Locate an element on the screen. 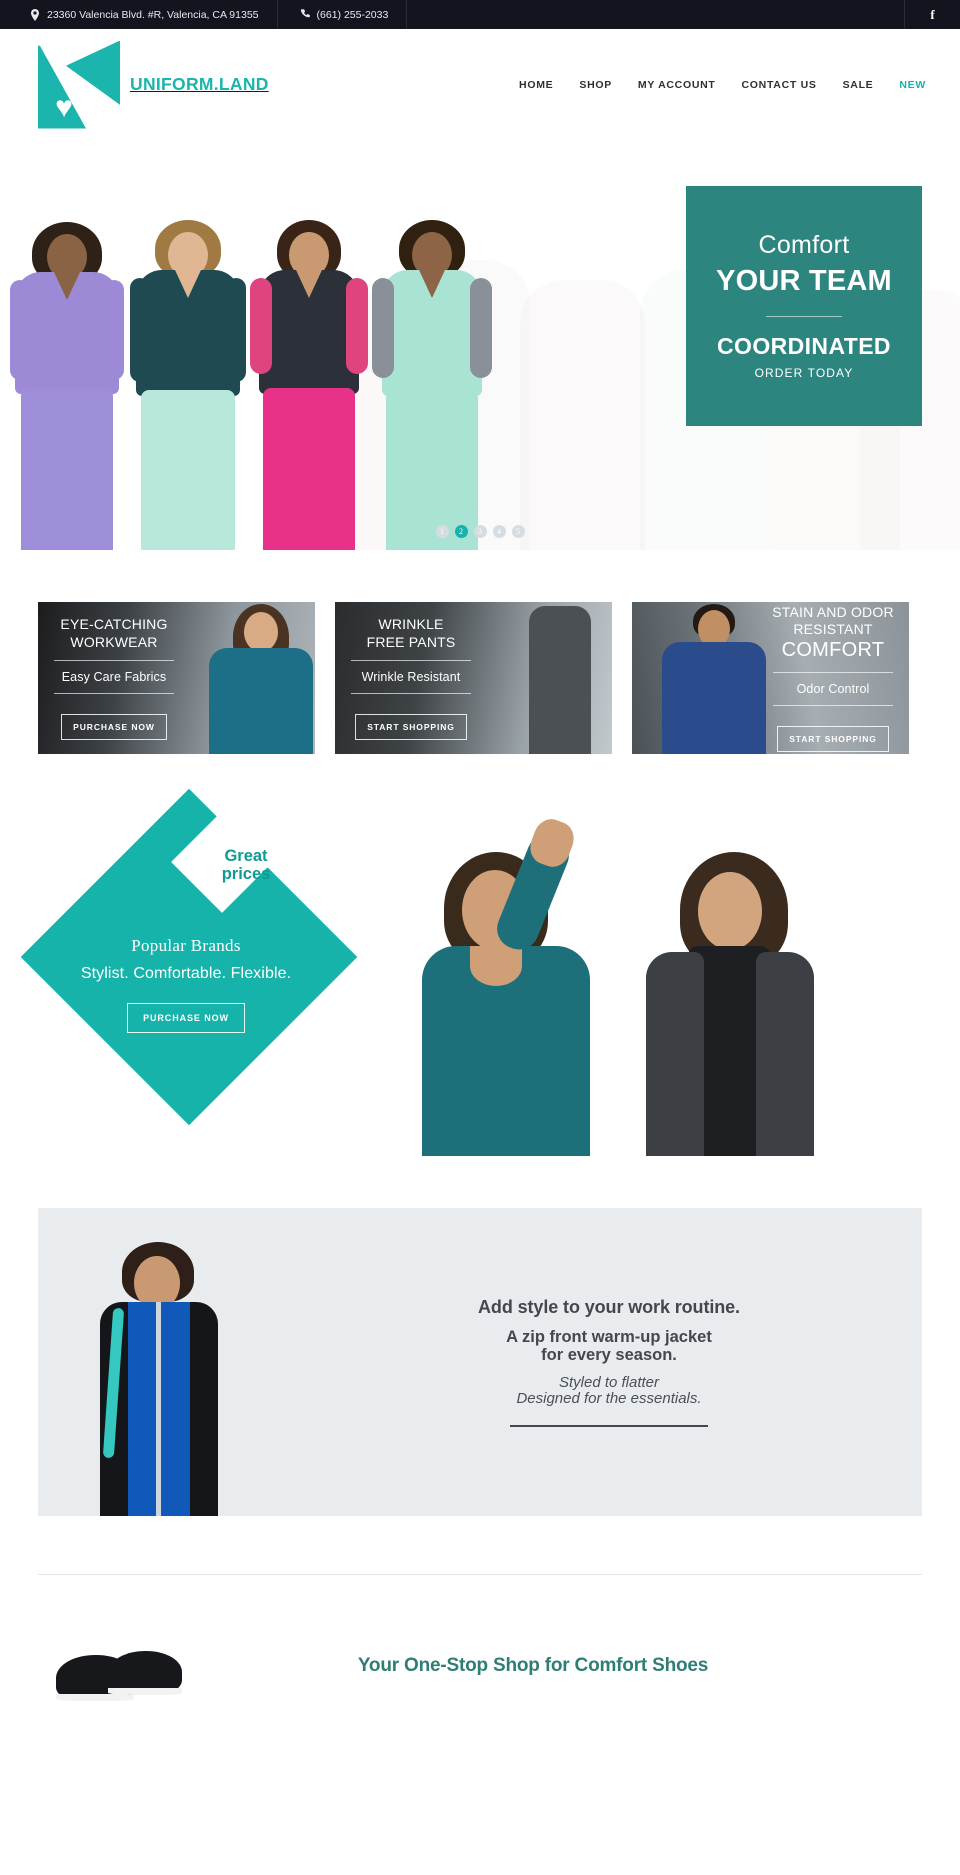 The height and width of the screenshot is (1875, 960). promo-button-2: START SHOPPING is located at coordinates (411, 726).